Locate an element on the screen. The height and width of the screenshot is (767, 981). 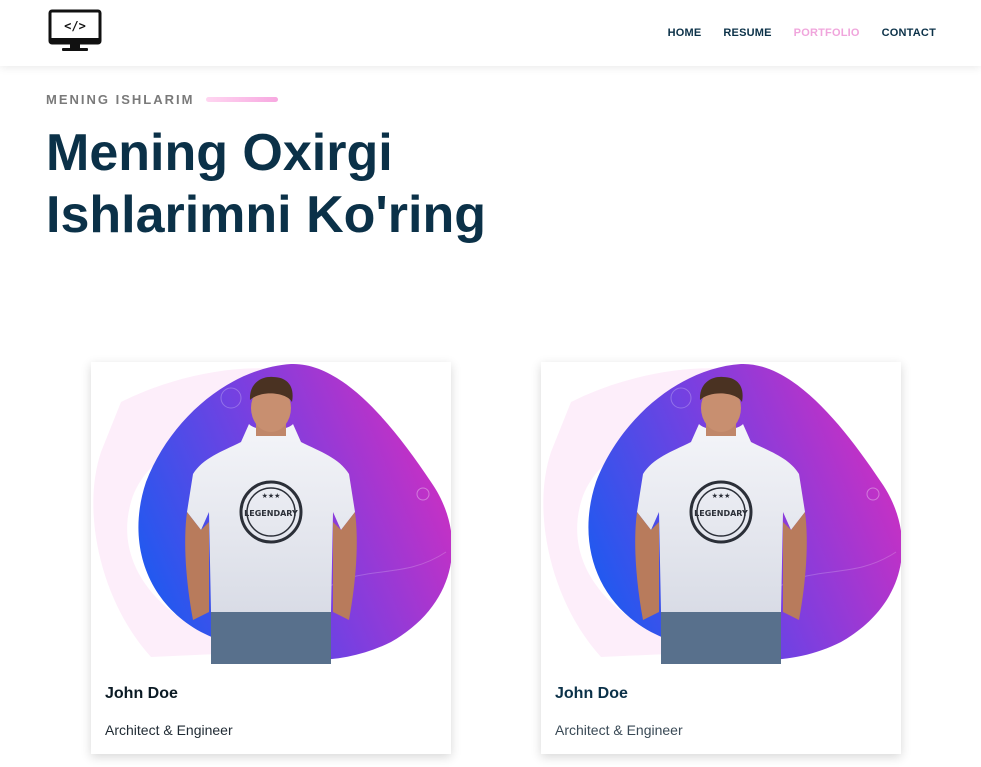
page-title: Mening Oxirgi Ishlarimni Ko'ring is located at coordinates (306, 184).